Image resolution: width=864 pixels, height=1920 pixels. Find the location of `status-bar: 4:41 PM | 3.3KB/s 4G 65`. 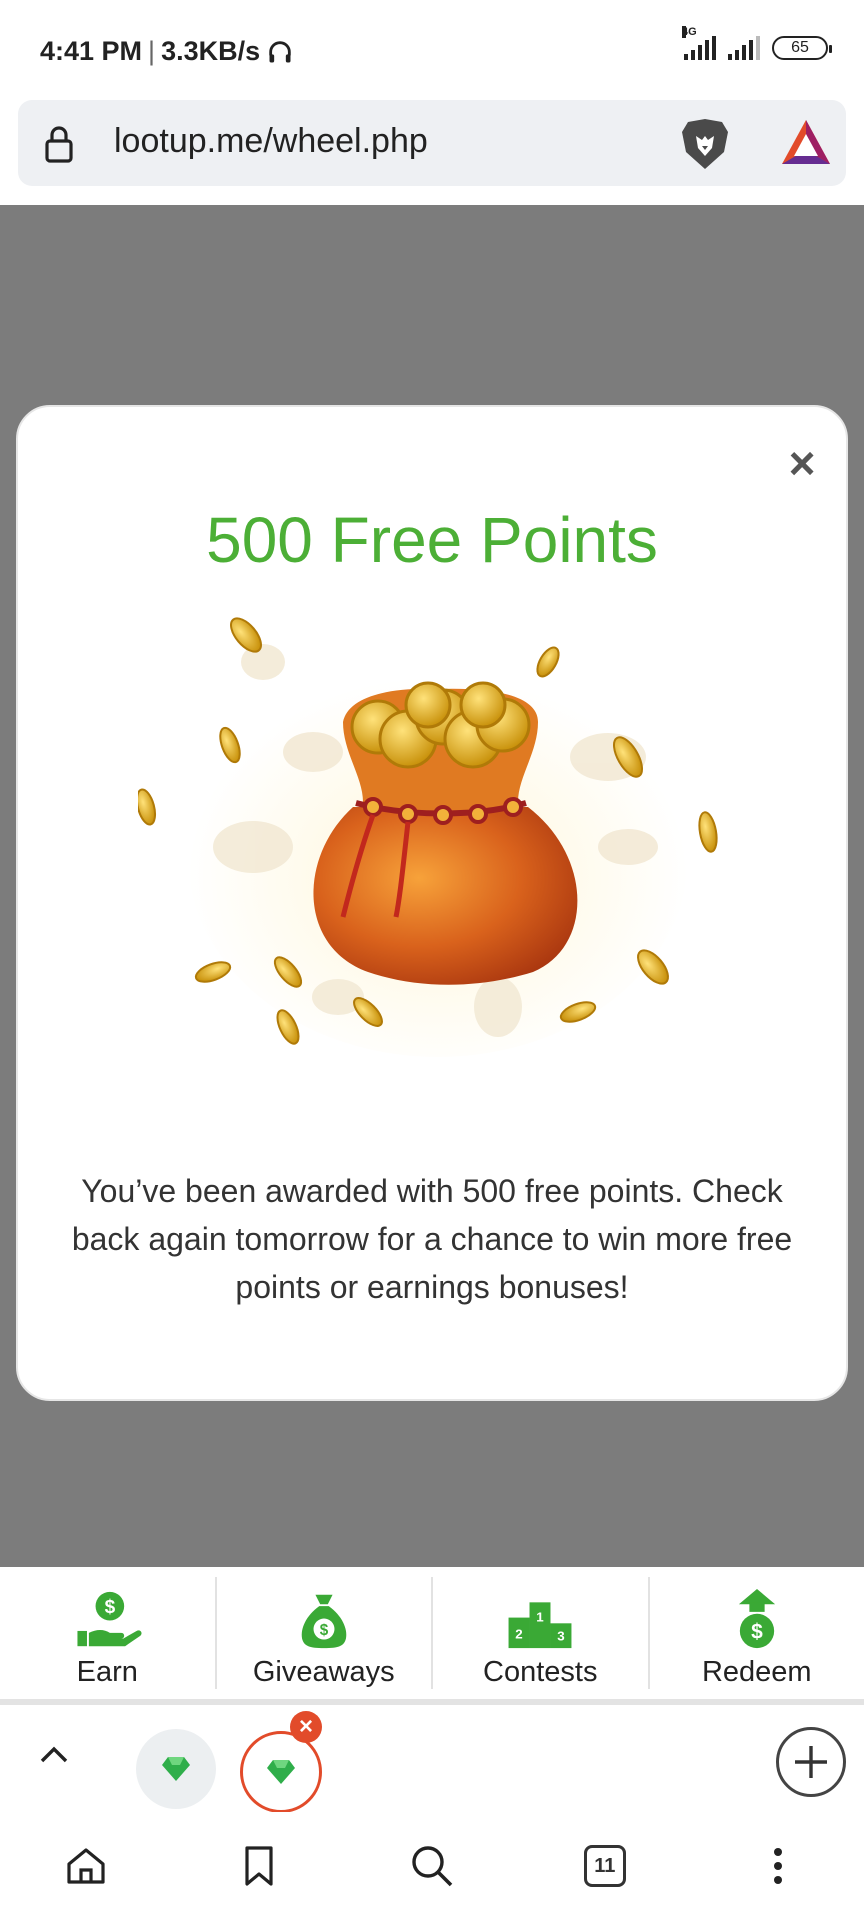

status-bar: 4:41 PM | 3.3KB/s 4G 65 is located at coordinates (432, 49).